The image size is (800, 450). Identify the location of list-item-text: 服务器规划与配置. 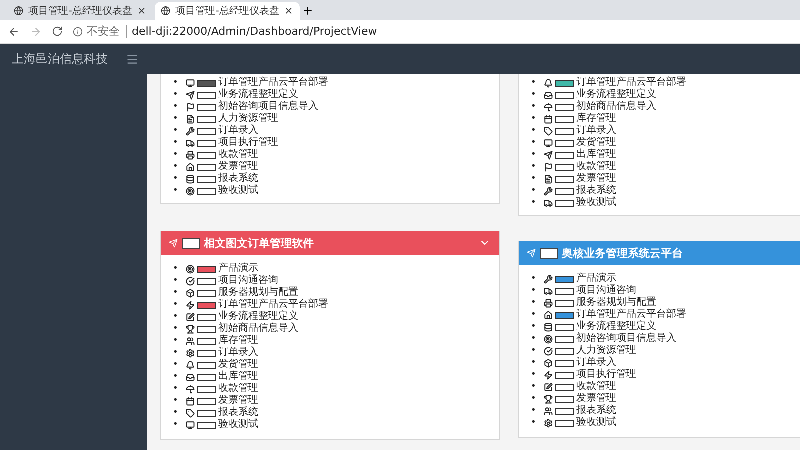
(616, 302).